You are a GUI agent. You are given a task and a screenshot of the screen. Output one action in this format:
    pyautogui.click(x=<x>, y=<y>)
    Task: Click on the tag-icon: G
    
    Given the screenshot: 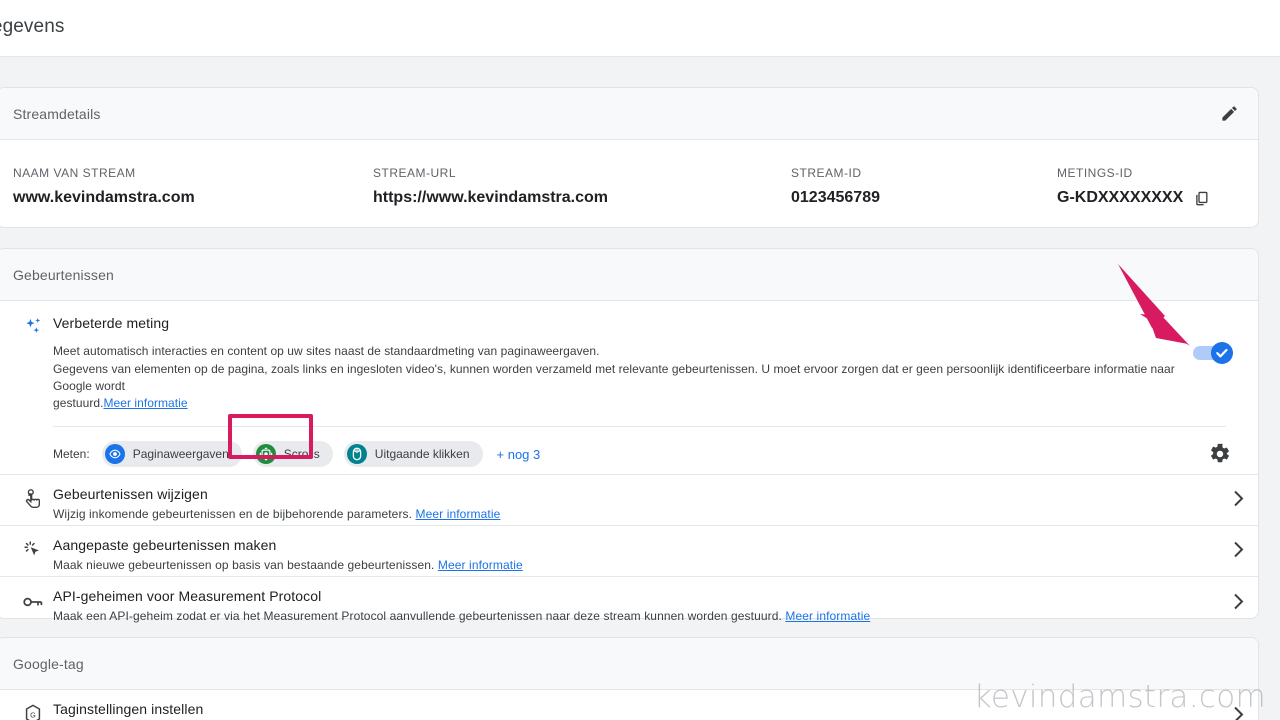 What is the action you would take?
    pyautogui.click(x=33, y=710)
    